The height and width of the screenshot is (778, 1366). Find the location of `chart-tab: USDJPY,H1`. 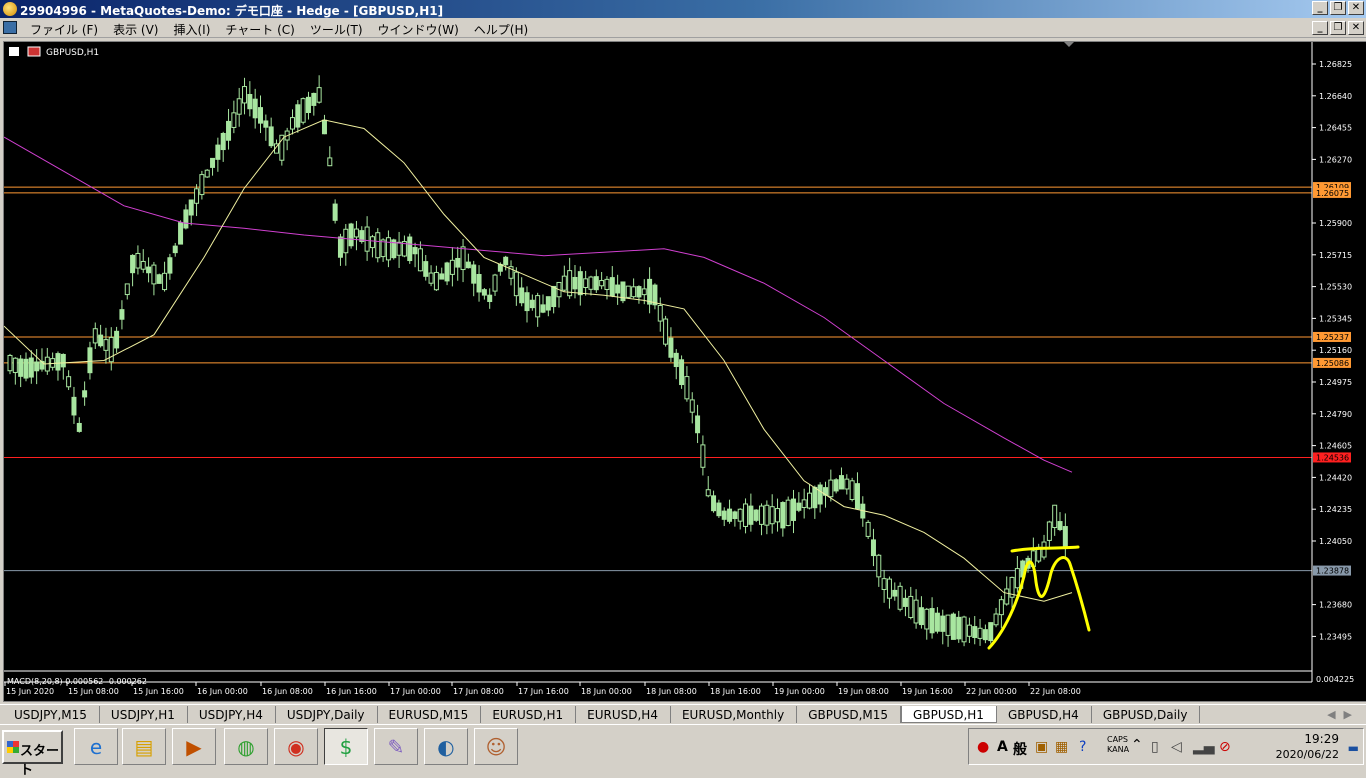

chart-tab: USDJPY,H1 is located at coordinates (144, 714).